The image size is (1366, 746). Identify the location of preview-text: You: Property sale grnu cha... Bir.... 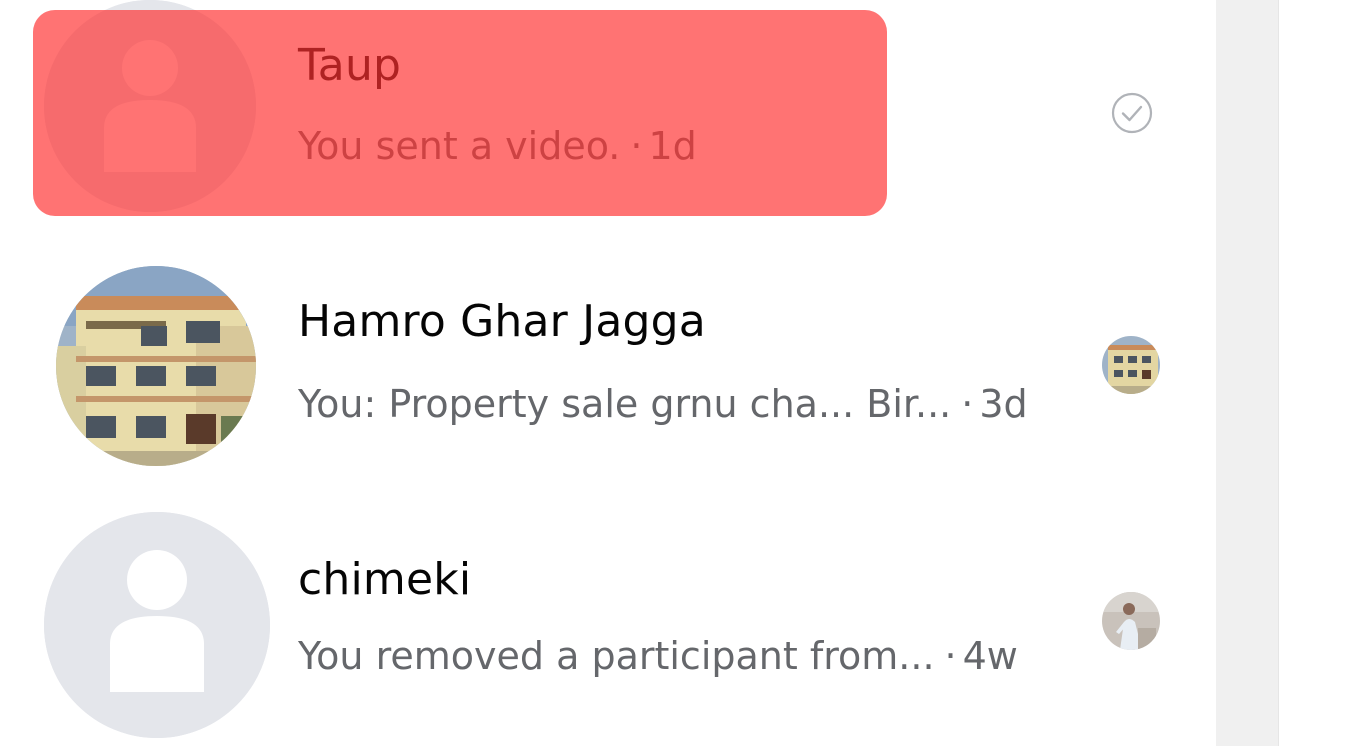
(625, 404).